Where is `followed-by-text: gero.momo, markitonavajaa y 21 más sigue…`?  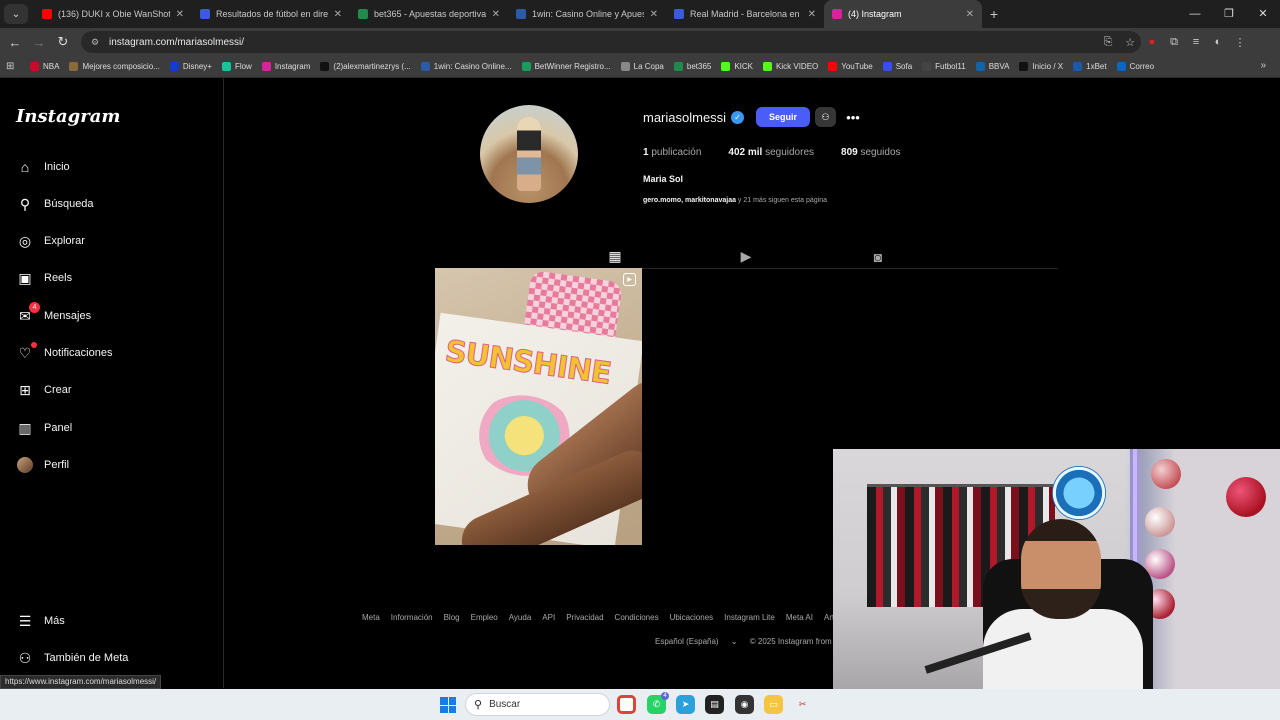 followed-by-text: gero.momo, markitonavajaa y 21 más sigue… is located at coordinates (735, 200).